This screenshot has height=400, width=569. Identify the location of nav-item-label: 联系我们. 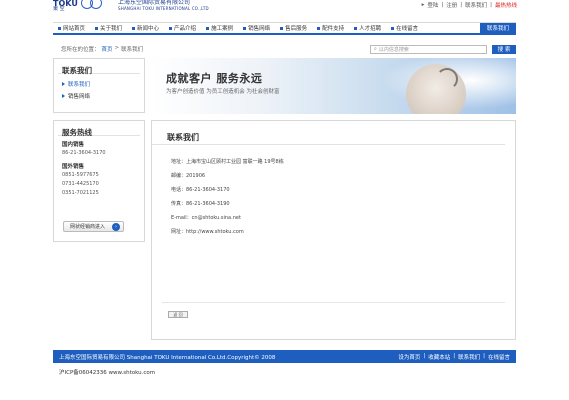
(497, 29).